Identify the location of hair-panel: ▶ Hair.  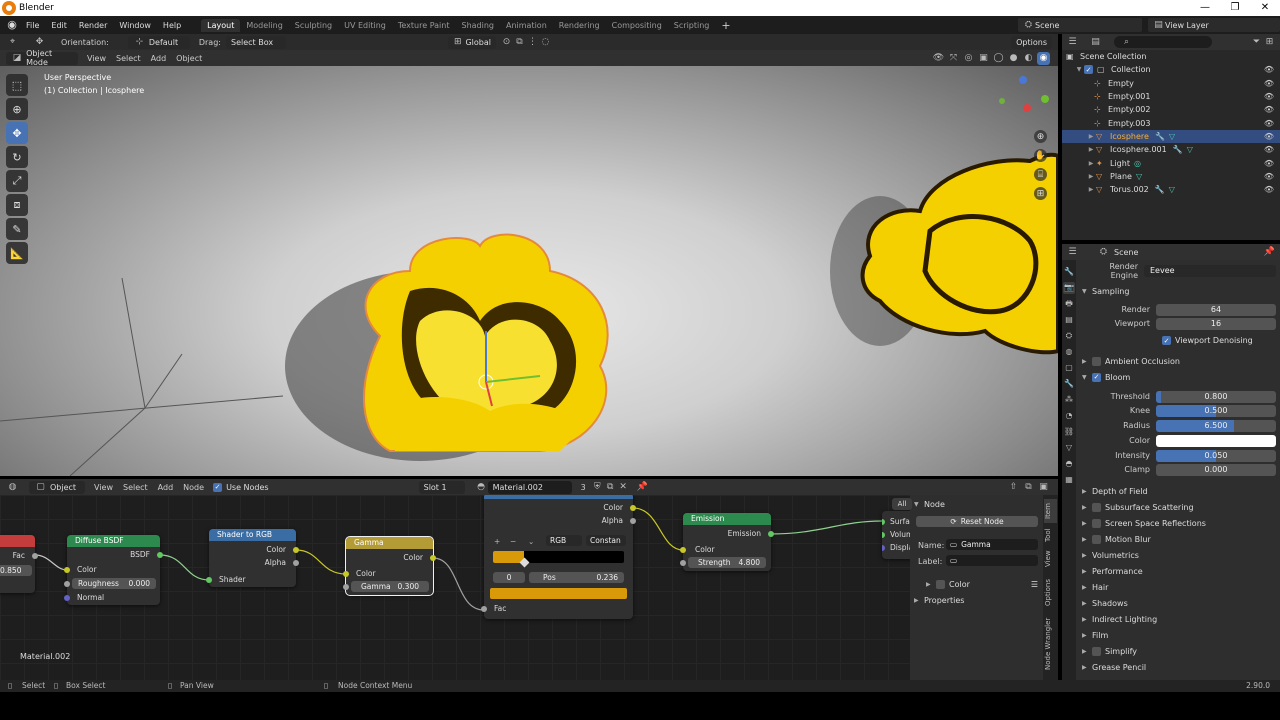
(1180, 587).